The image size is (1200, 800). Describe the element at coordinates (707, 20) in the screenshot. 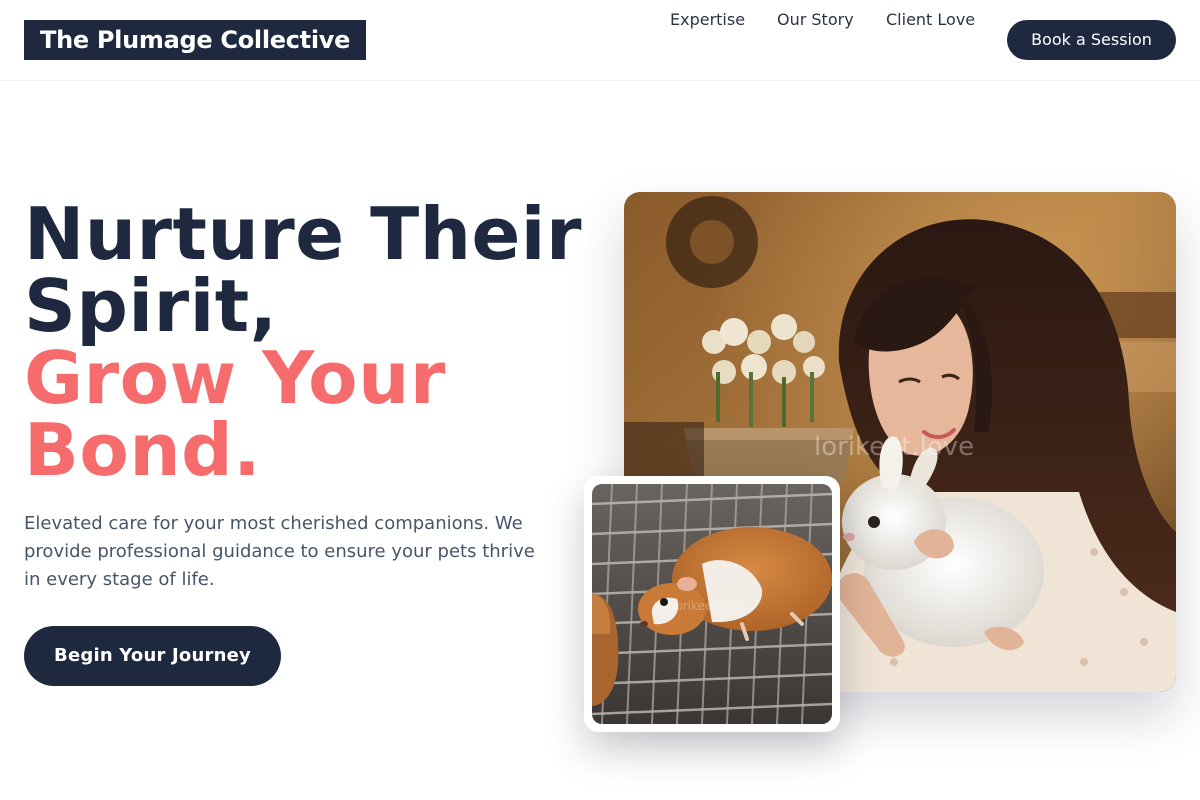

I see `nav-link-expertise: Expertise` at that location.